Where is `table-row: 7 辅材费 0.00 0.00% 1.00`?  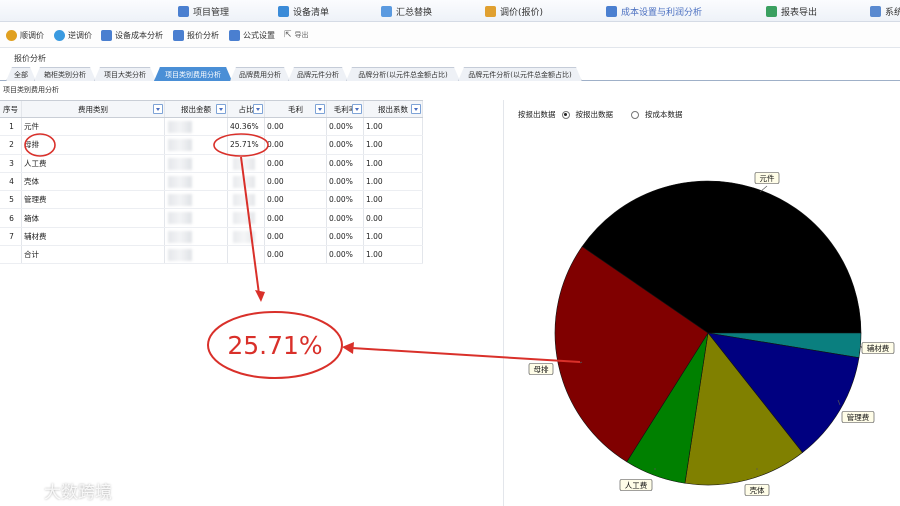 table-row: 7 辅材费 0.00 0.00% 1.00 is located at coordinates (211, 237).